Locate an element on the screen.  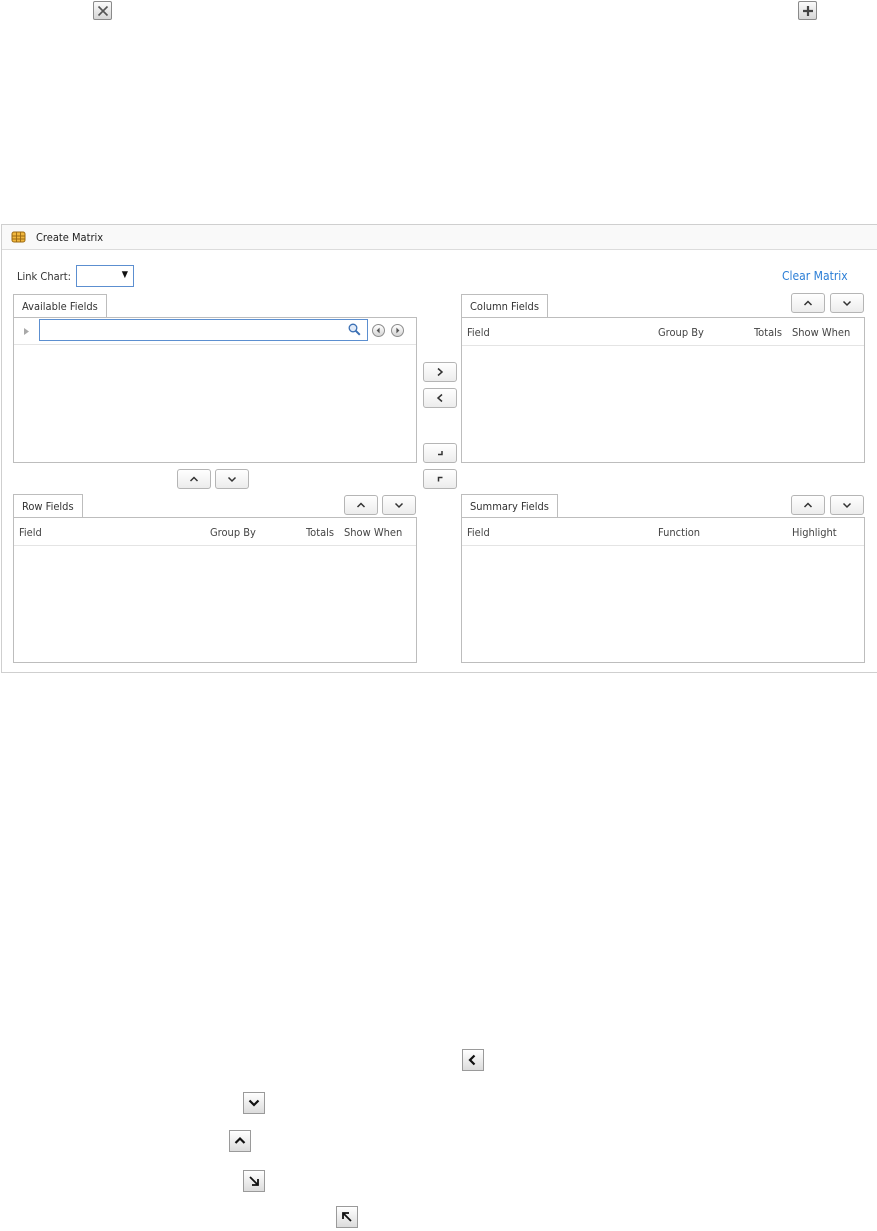
summary-grid-header-line is located at coordinates (663, 545).